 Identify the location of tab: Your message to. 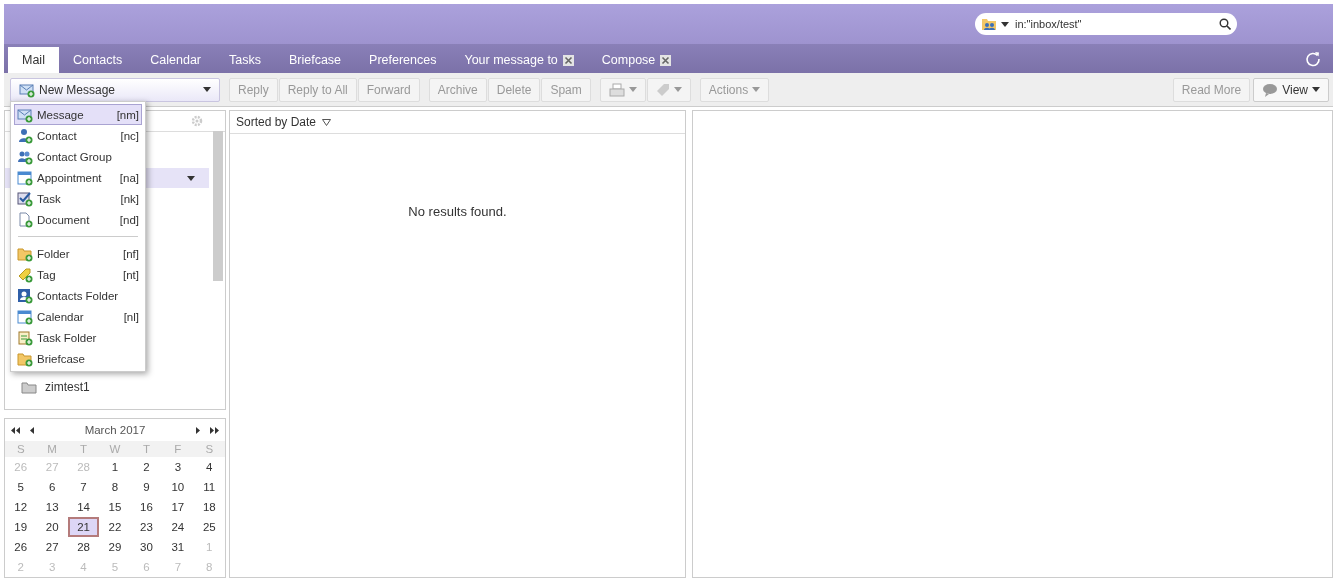
(519, 60).